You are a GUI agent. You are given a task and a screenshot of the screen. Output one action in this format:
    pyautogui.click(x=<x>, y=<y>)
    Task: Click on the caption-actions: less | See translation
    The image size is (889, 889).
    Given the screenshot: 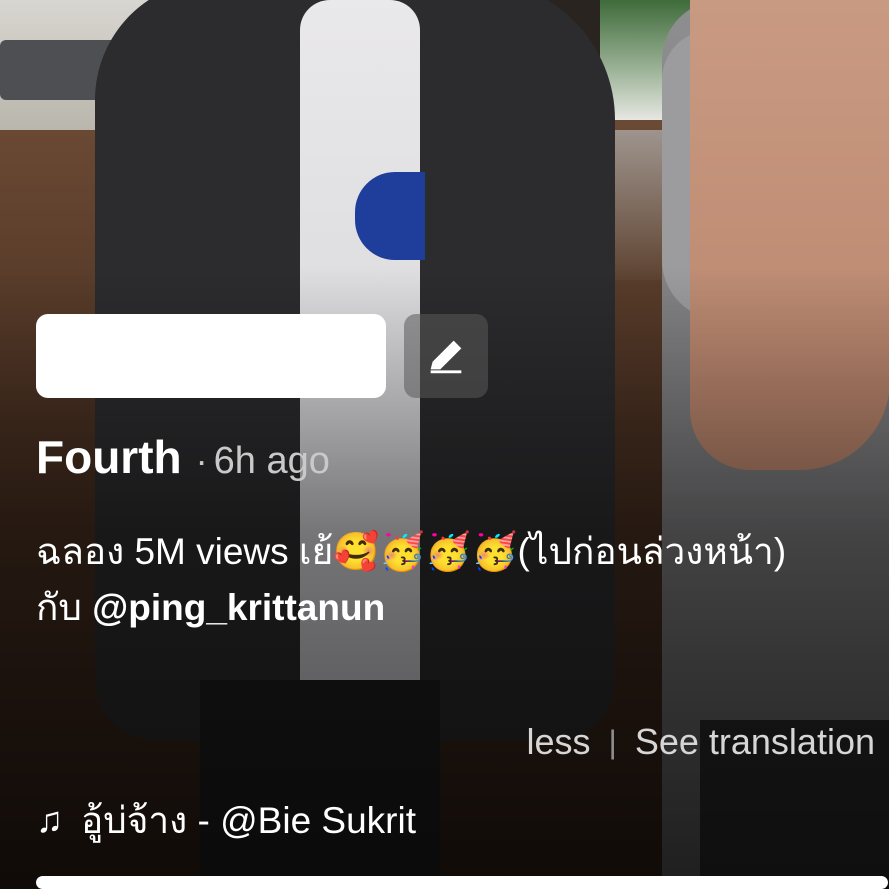 What is the action you would take?
    pyautogui.click(x=701, y=742)
    